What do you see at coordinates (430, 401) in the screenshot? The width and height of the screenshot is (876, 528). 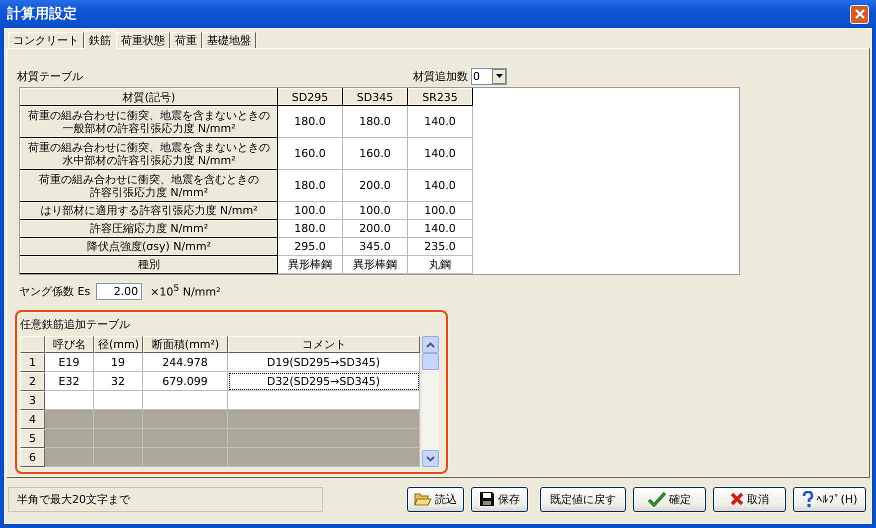 I see `scrollbar` at bounding box center [430, 401].